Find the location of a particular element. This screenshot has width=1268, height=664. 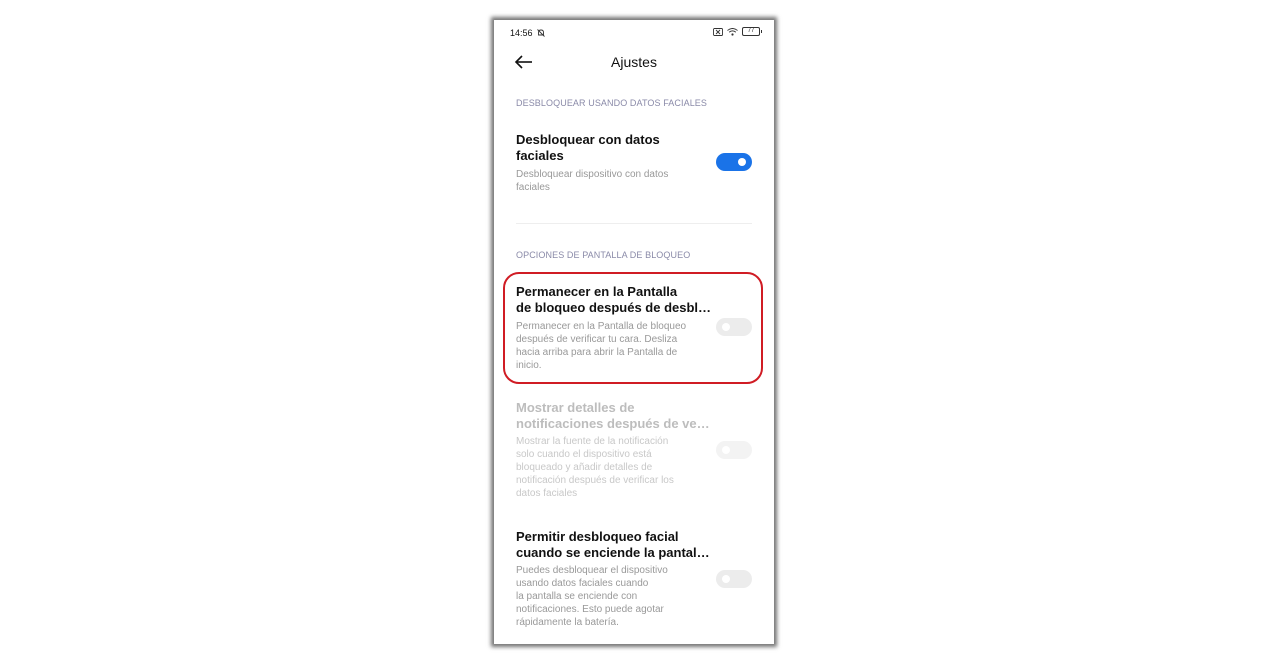

status-icons: 77 is located at coordinates (737, 31).